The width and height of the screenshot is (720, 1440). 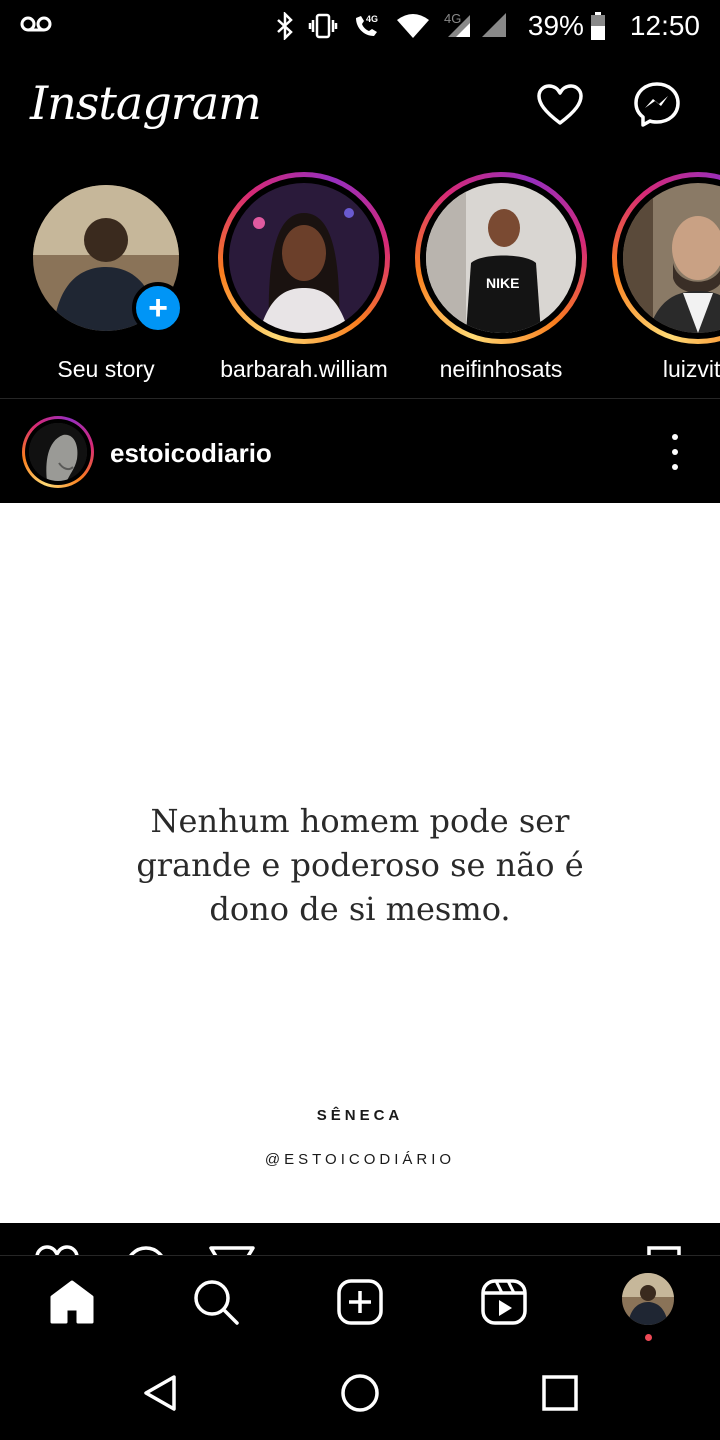 I want to click on story-name: luizvita, so click(x=691, y=369).